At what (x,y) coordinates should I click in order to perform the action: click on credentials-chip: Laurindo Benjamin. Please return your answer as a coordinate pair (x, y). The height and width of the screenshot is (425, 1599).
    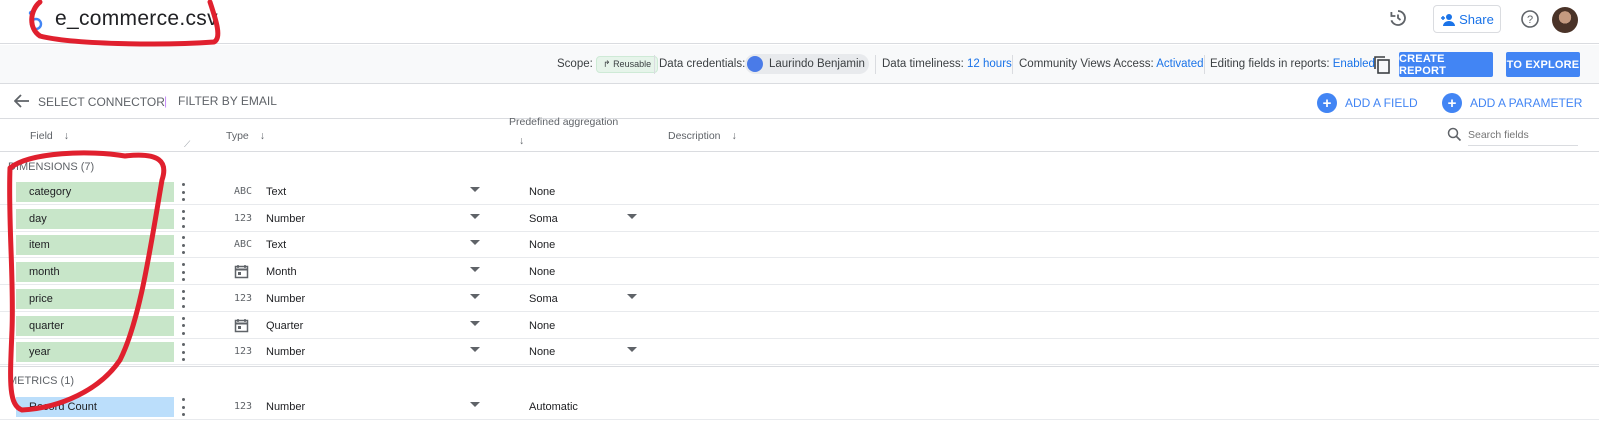
    Looking at the image, I should click on (807, 64).